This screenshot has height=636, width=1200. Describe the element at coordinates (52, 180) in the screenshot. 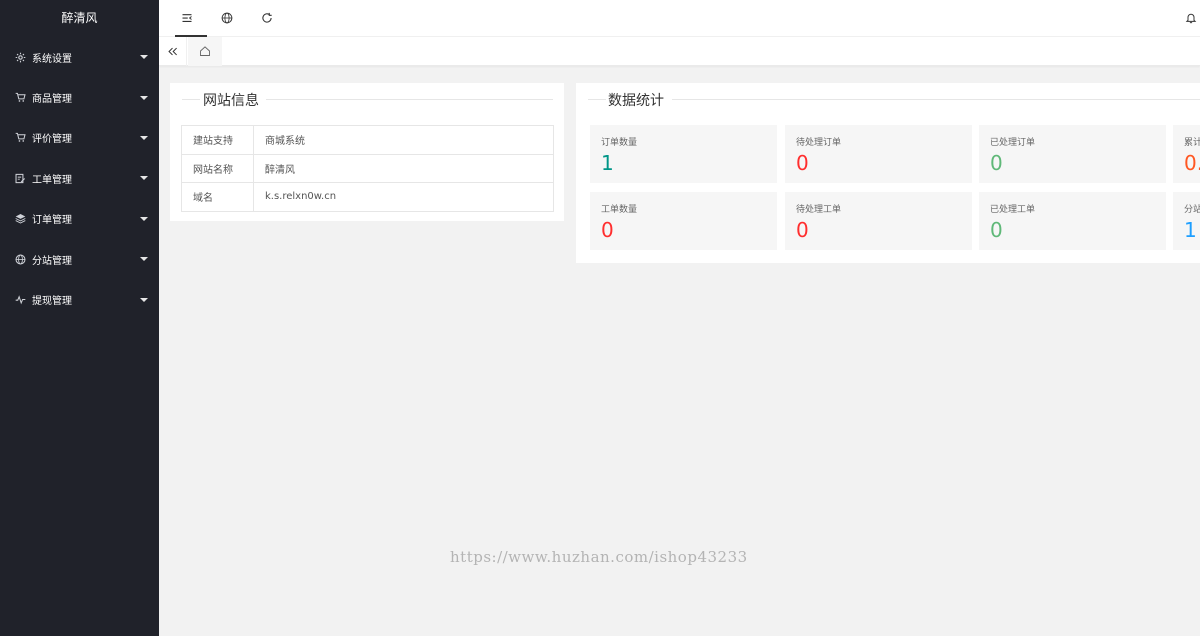

I see `sidebar-item-label: 工单管理` at that location.